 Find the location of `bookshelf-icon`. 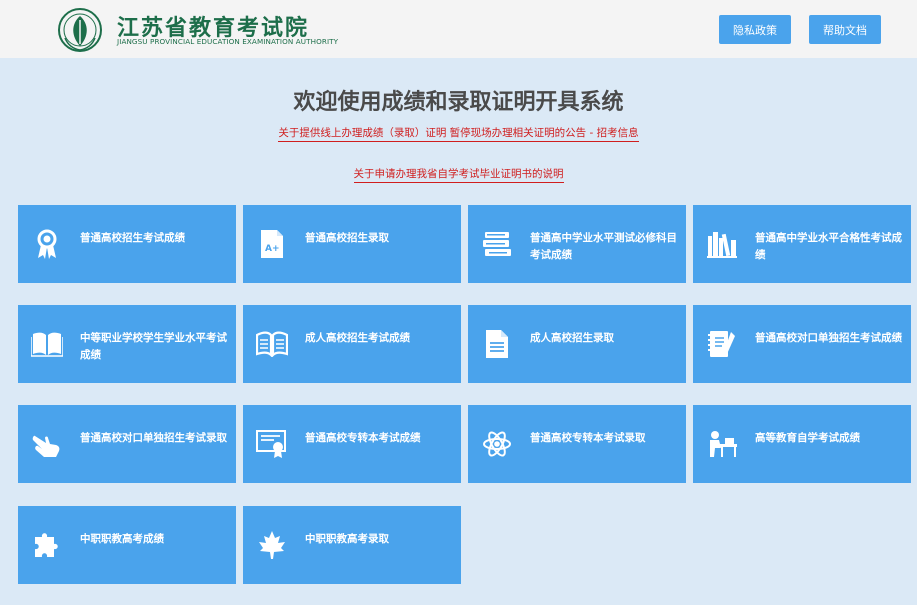

bookshelf-icon is located at coordinates (722, 244).